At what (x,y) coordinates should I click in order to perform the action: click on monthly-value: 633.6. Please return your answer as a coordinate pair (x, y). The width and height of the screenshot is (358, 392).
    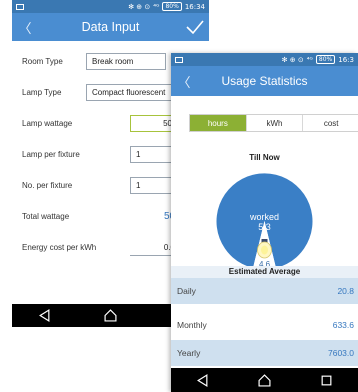
    Looking at the image, I should click on (343, 325).